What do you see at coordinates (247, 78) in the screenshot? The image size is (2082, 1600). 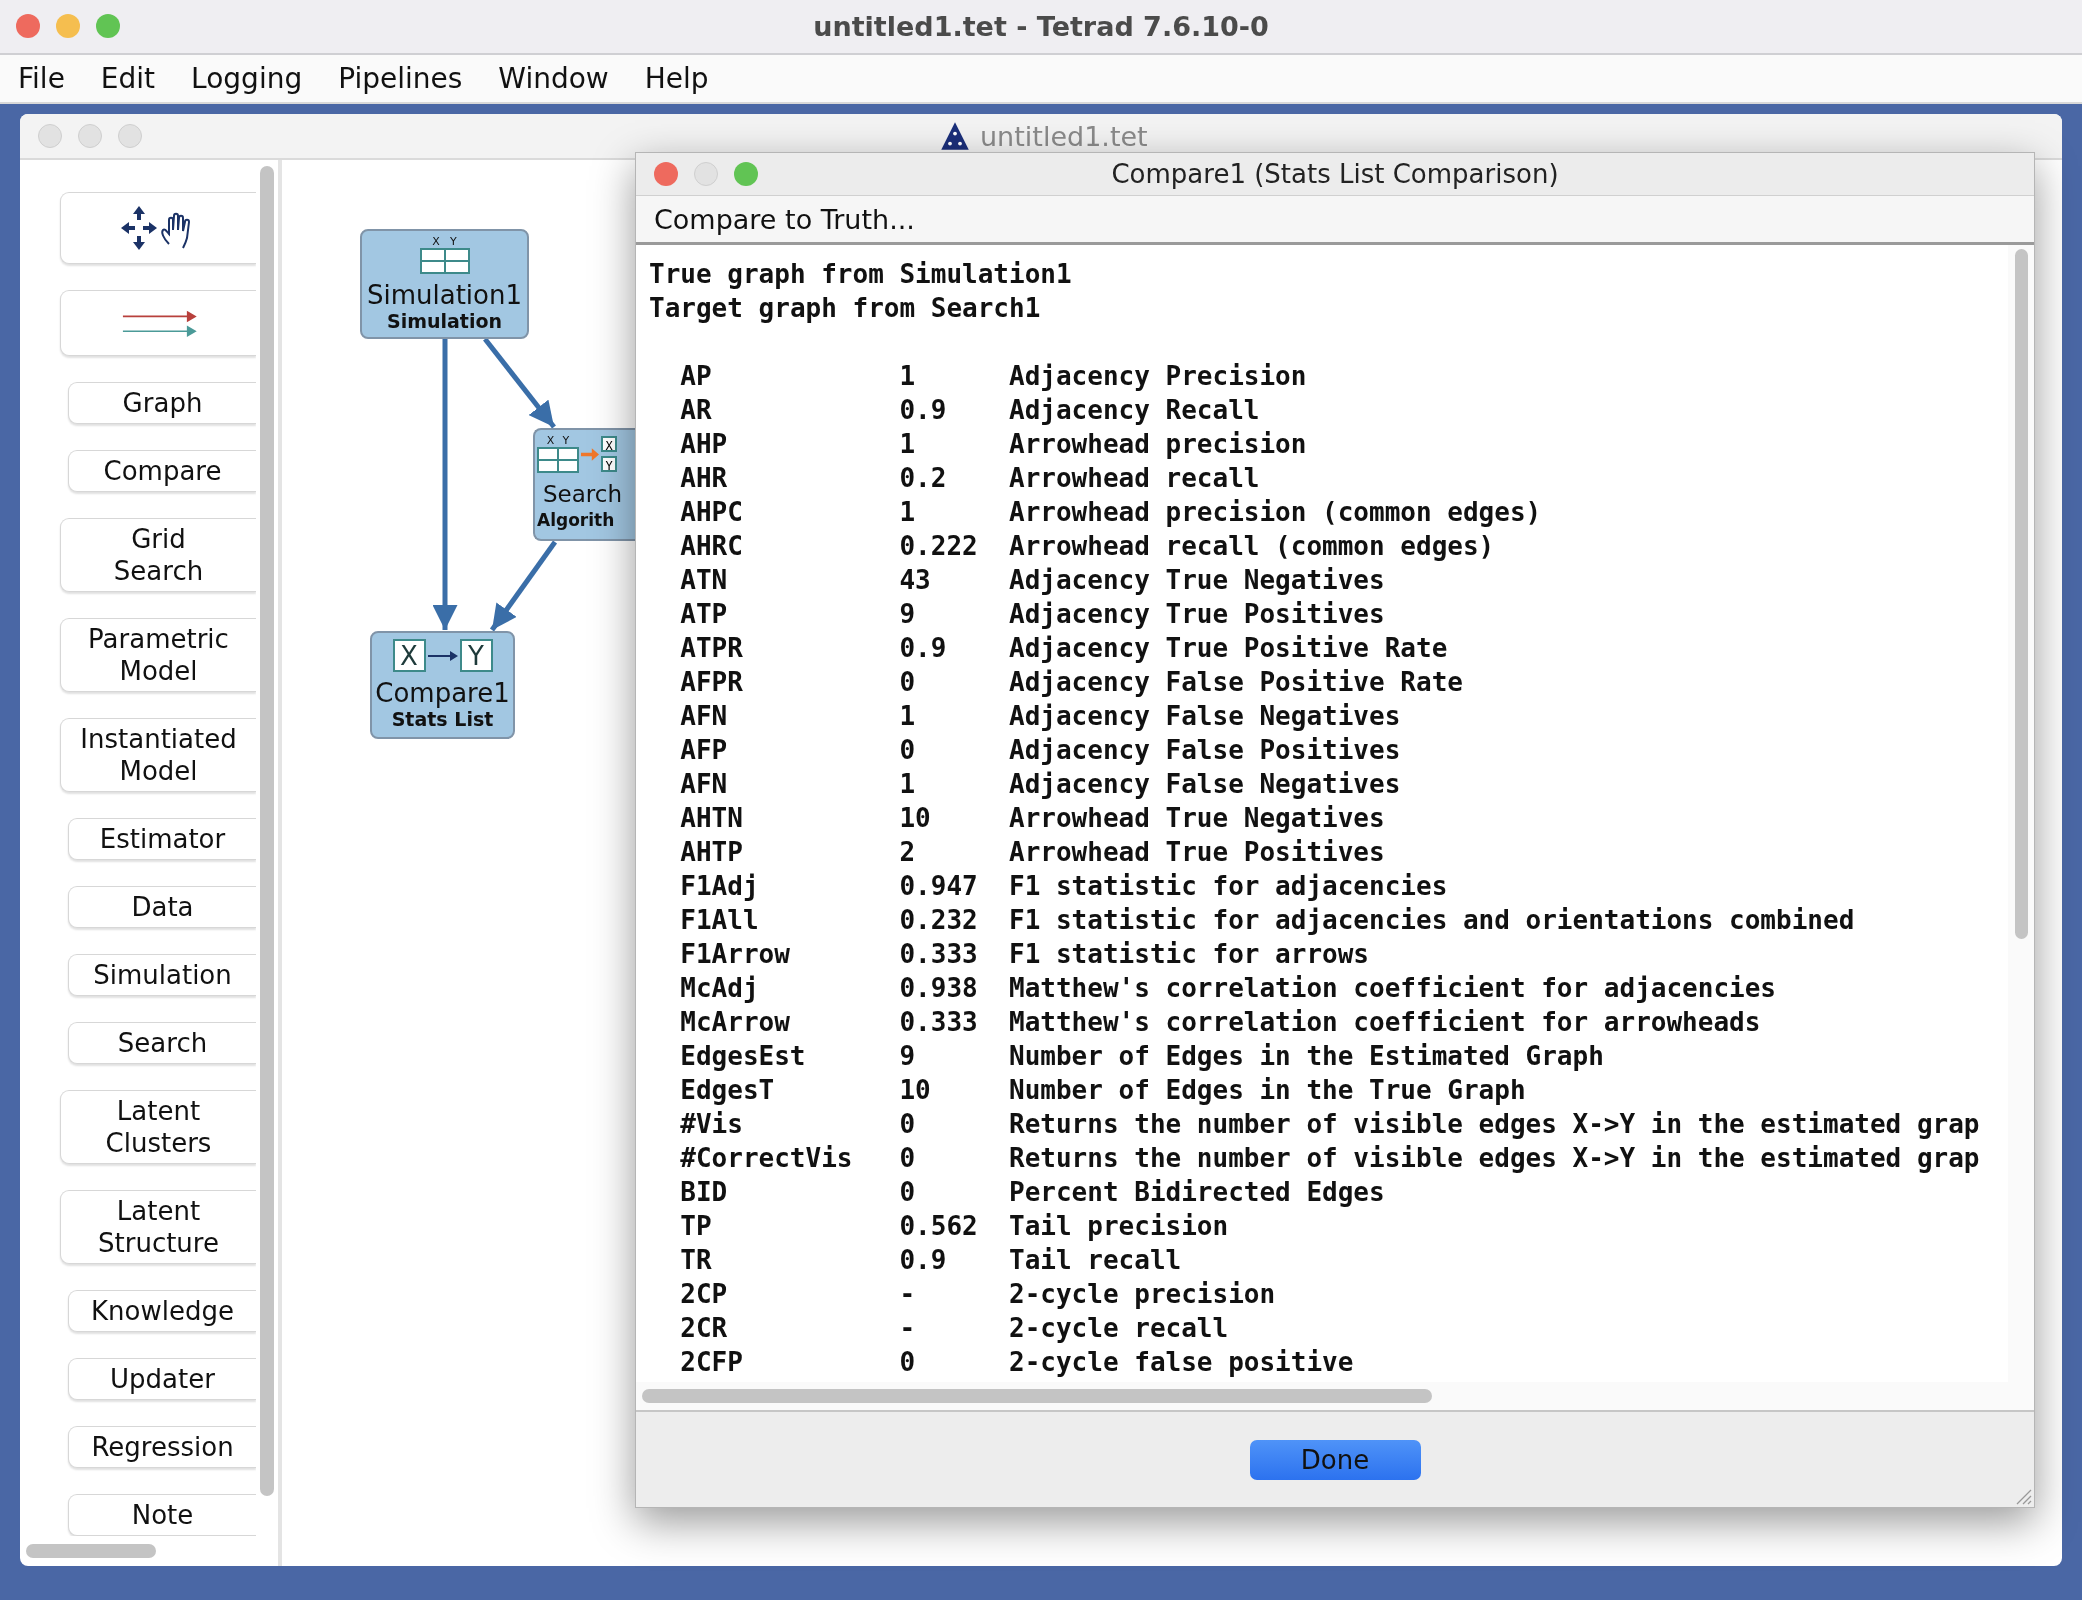 I see `menu-item: Logging` at bounding box center [247, 78].